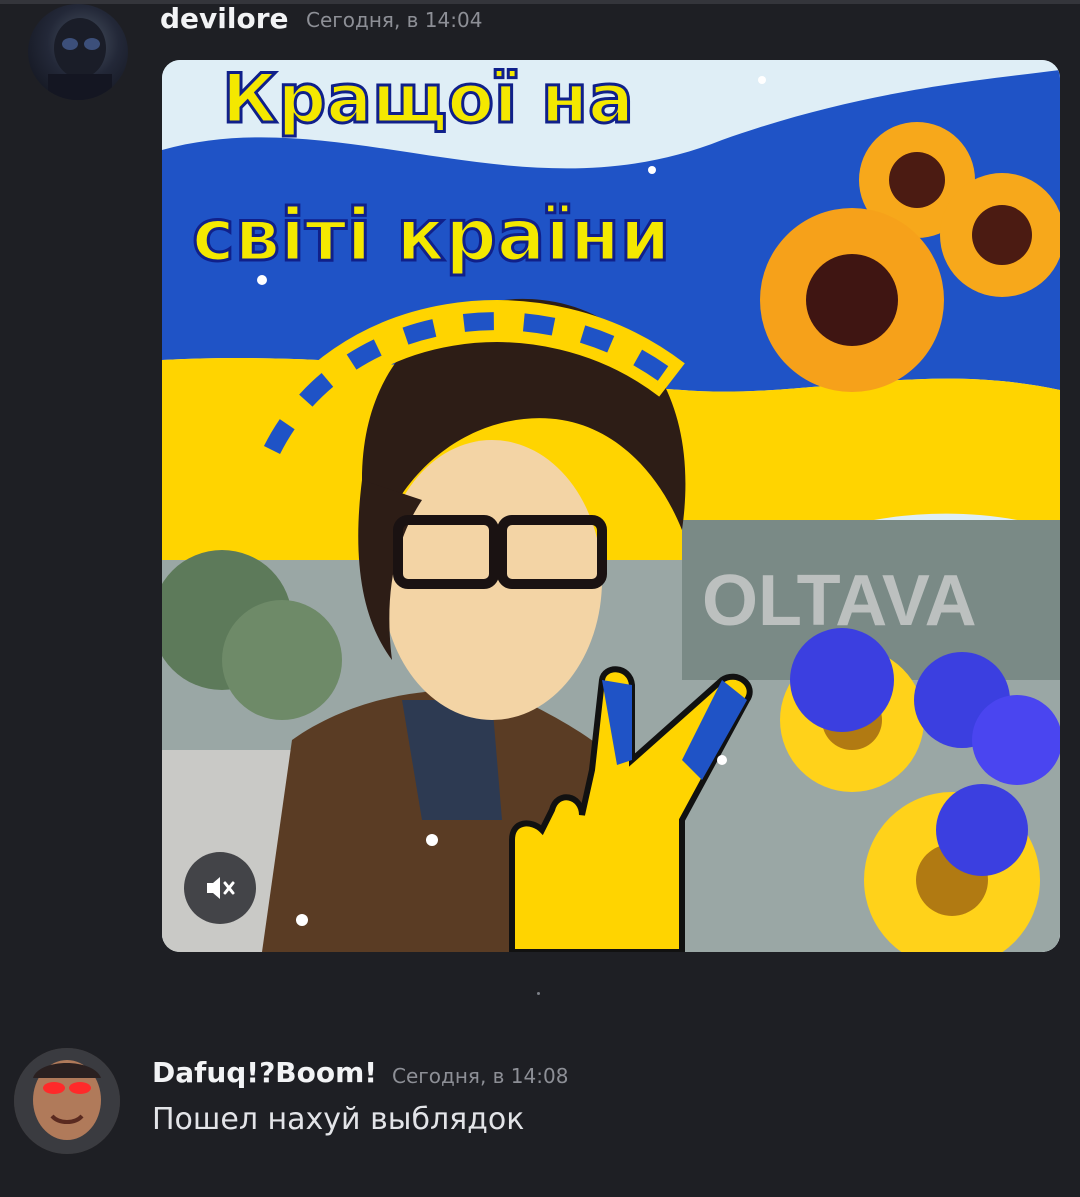 This screenshot has height=1197, width=1080. I want to click on speaker-muted-icon, so click(221, 888).